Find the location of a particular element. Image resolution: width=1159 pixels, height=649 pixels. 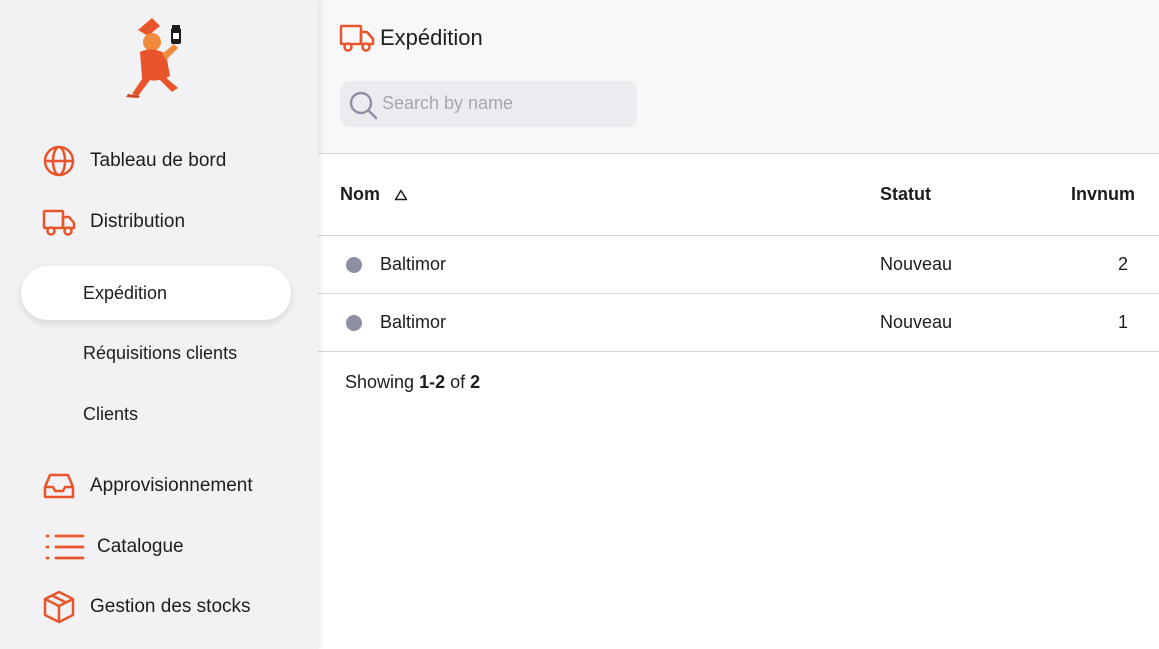

sub-item-expedition: Expédition is located at coordinates (156, 293).